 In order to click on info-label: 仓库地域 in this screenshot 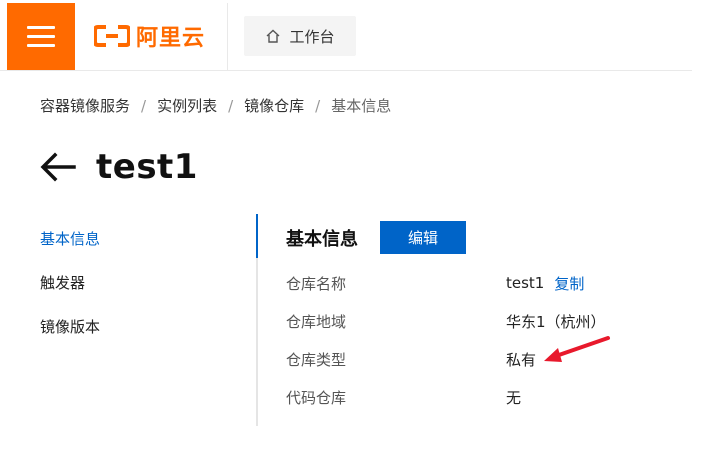, I will do `click(316, 321)`.